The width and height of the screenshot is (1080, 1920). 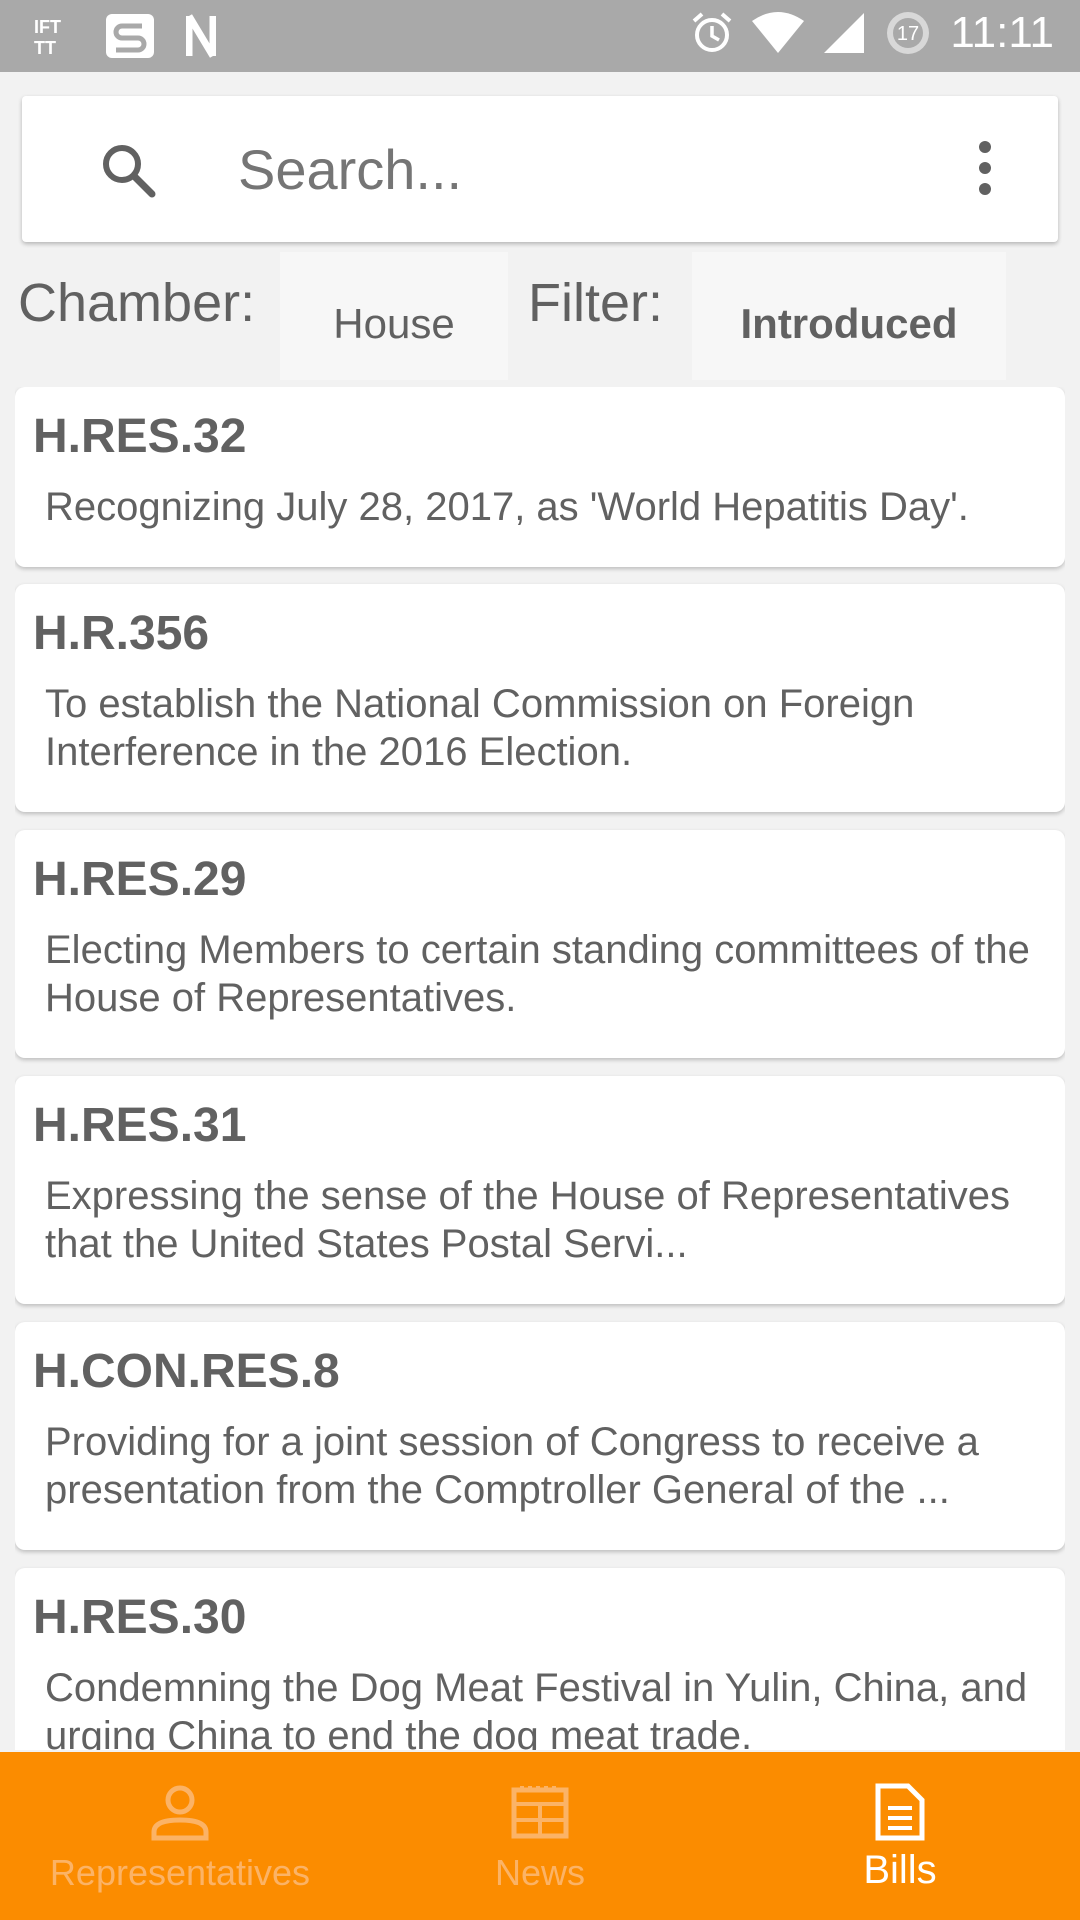 What do you see at coordinates (900, 1814) in the screenshot?
I see `document-icon` at bounding box center [900, 1814].